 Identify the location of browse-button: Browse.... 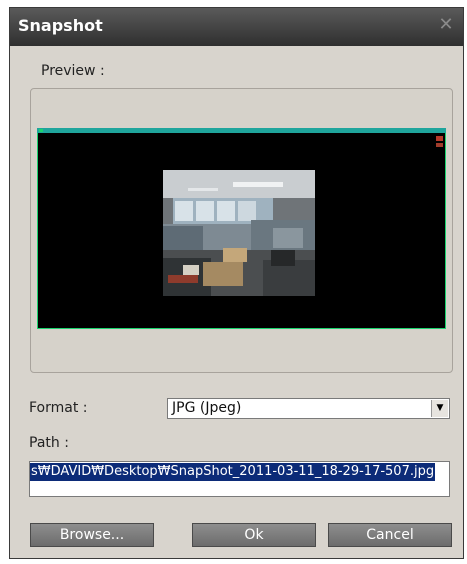
(92, 535).